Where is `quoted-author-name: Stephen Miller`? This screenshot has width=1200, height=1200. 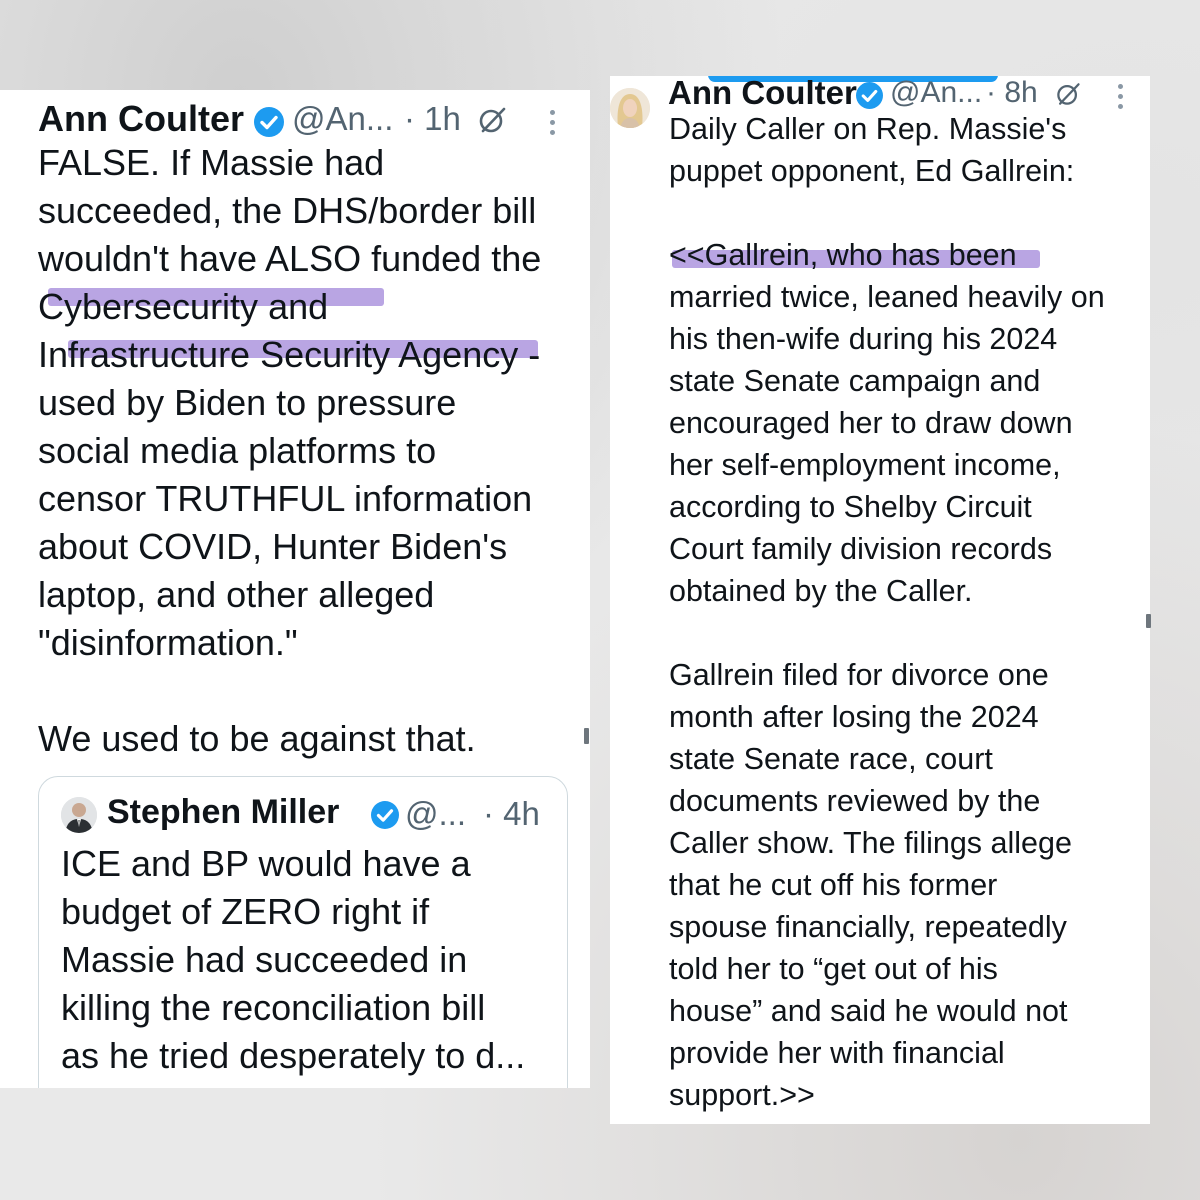 quoted-author-name: Stephen Miller is located at coordinates (223, 812).